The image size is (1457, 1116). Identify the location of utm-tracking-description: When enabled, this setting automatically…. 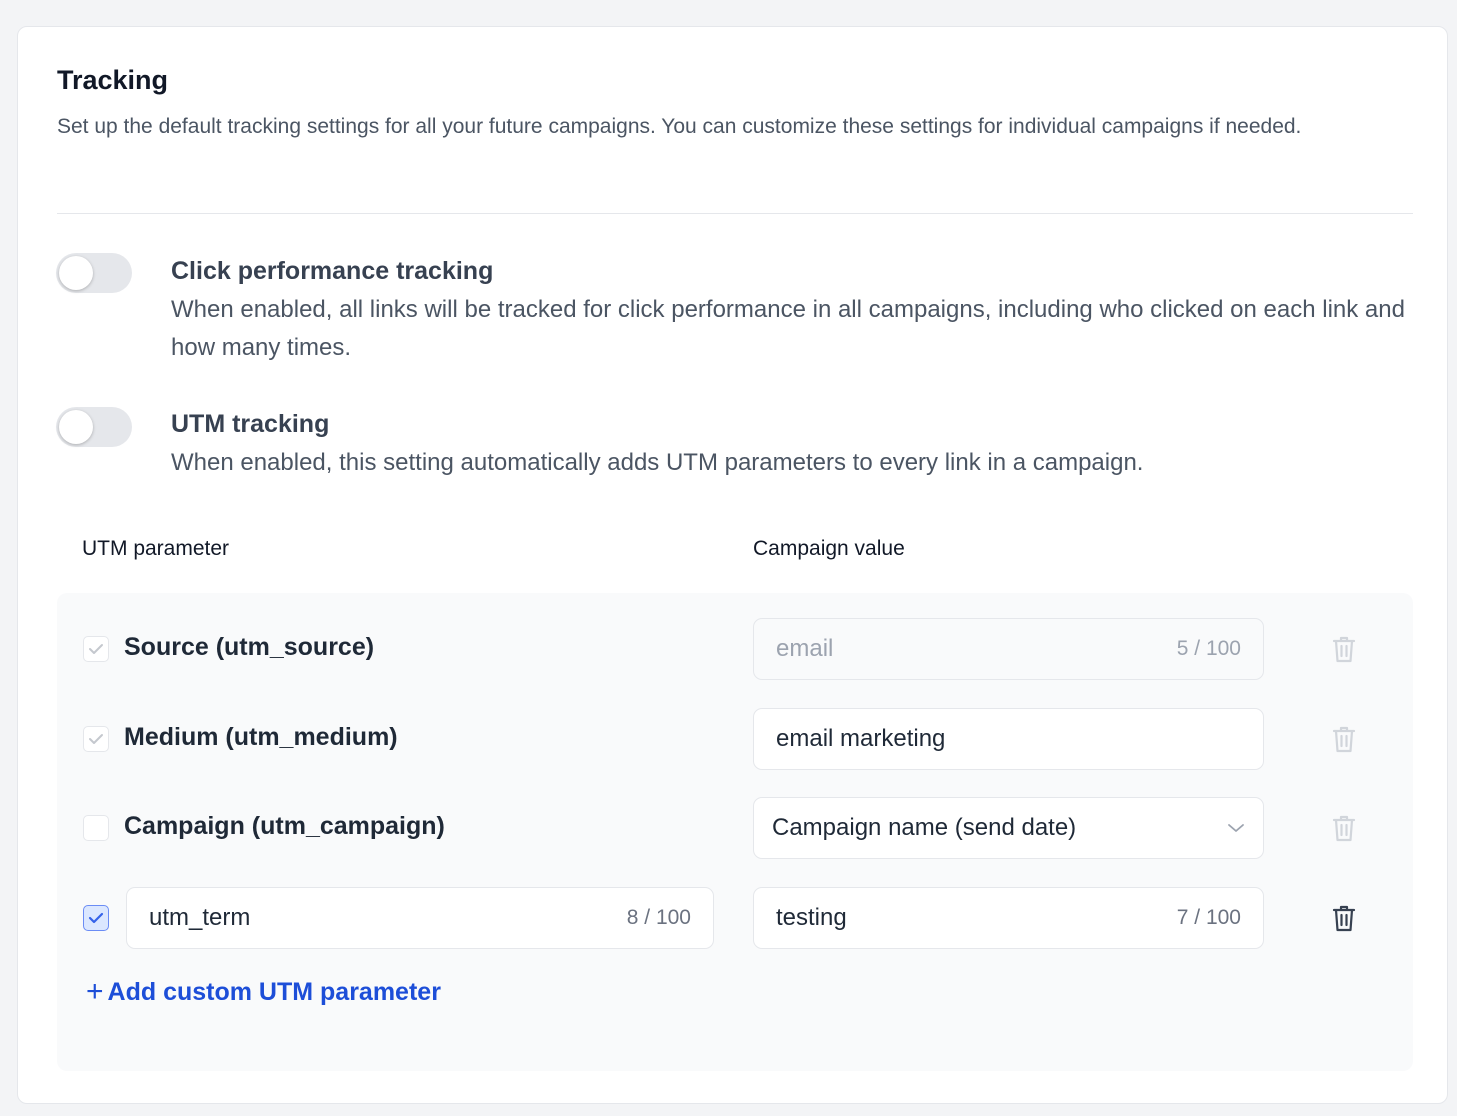
(657, 462).